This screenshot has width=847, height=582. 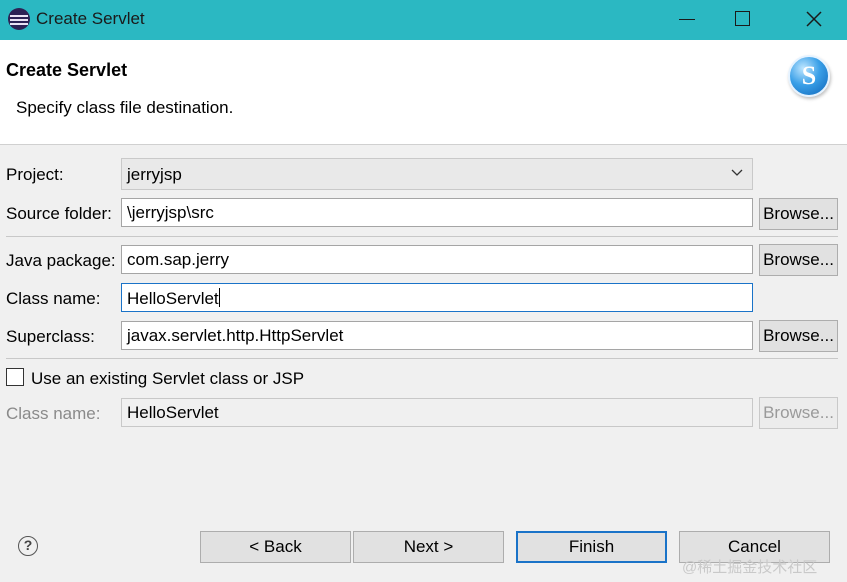 What do you see at coordinates (437, 212) in the screenshot?
I see `source-folder-input: \jerryjsp\src` at bounding box center [437, 212].